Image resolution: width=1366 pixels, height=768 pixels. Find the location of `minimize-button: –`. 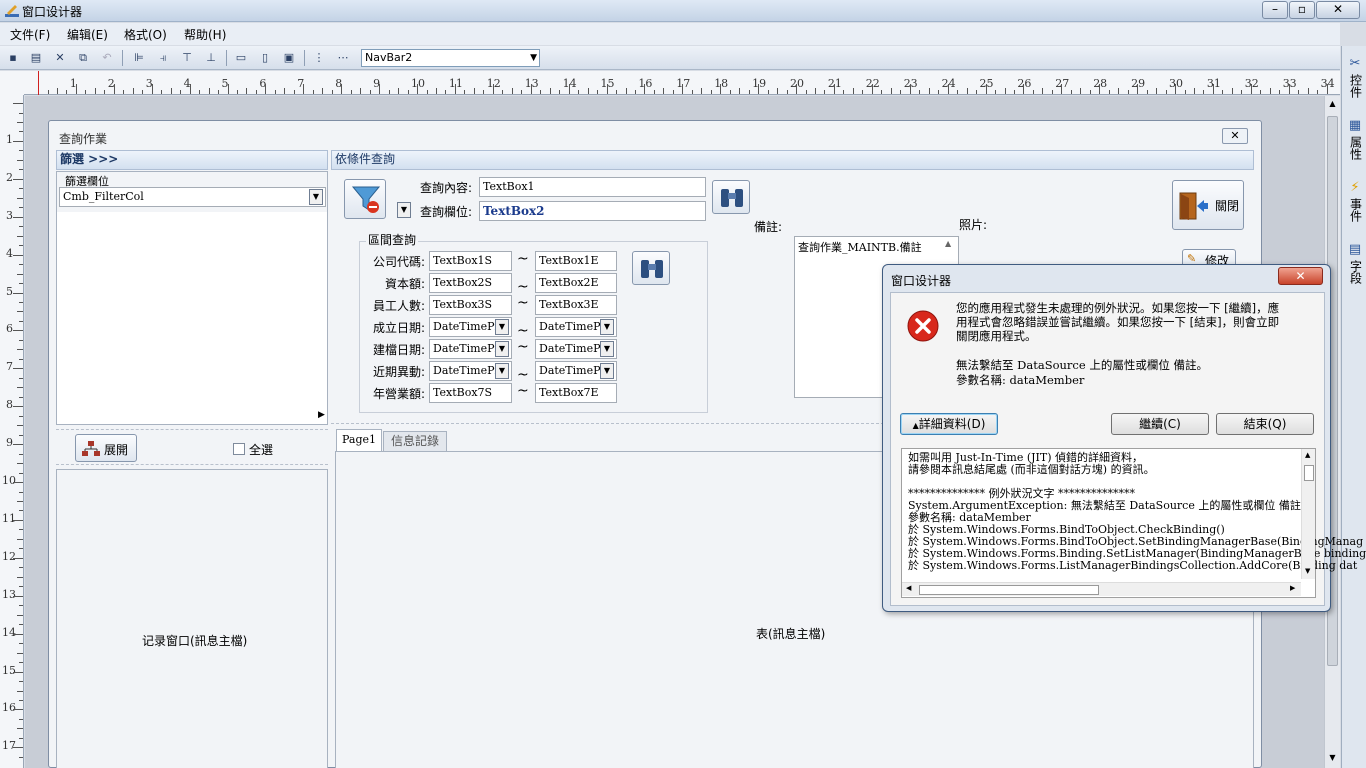

minimize-button: – is located at coordinates (1275, 10).